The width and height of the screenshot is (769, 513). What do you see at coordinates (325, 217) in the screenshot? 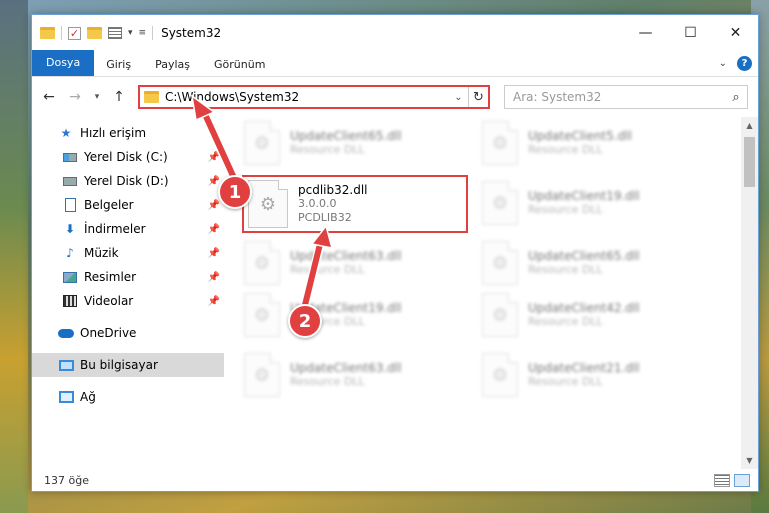
I see `file-product-name: PCDLIB32` at bounding box center [325, 217].